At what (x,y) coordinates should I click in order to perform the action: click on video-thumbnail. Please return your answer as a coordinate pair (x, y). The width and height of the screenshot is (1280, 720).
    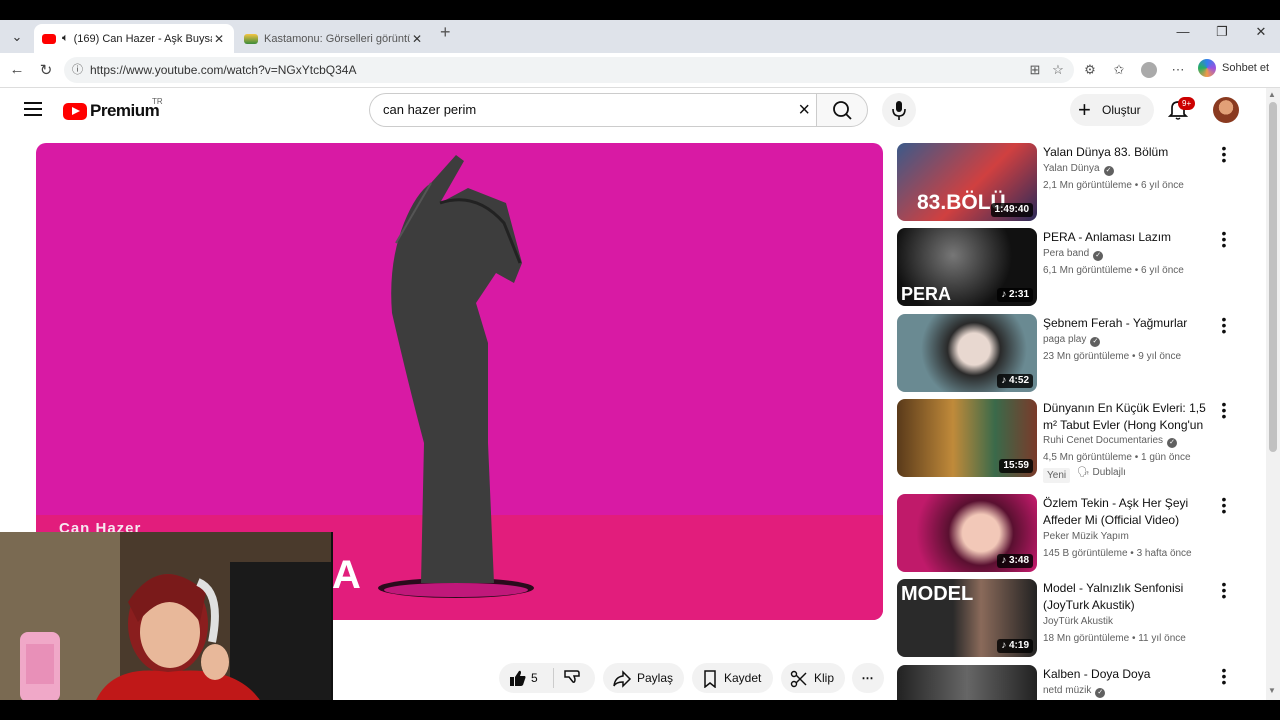
    Looking at the image, I should click on (967, 682).